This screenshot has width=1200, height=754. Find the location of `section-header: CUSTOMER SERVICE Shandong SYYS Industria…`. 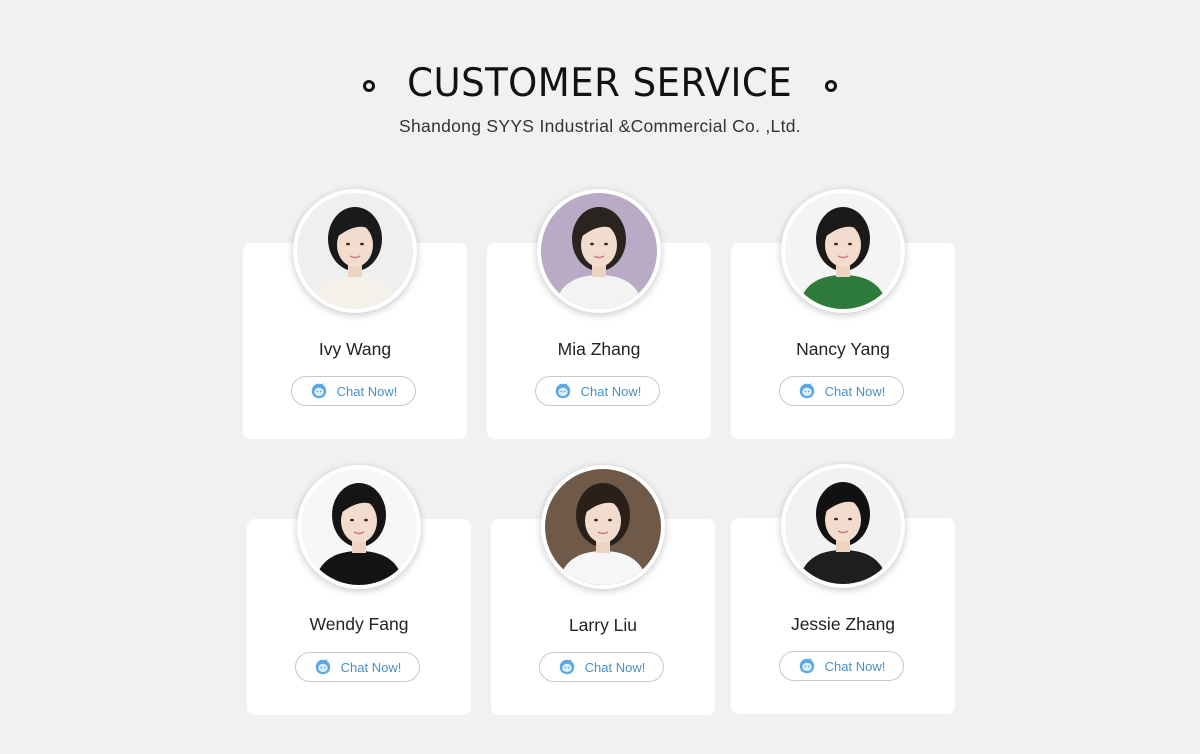

section-header: CUSTOMER SERVICE Shandong SYYS Industria… is located at coordinates (600, 97).